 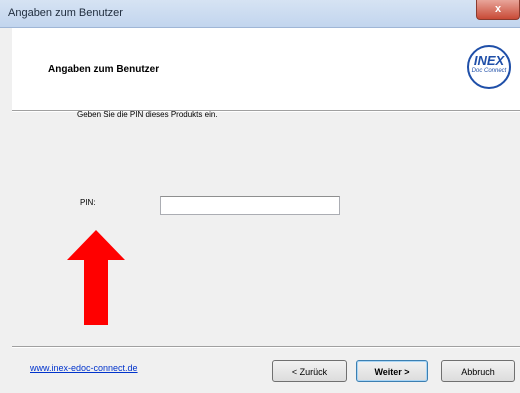 What do you see at coordinates (260, 14) in the screenshot?
I see `title-bar: Angaben zum Benutzer x` at bounding box center [260, 14].